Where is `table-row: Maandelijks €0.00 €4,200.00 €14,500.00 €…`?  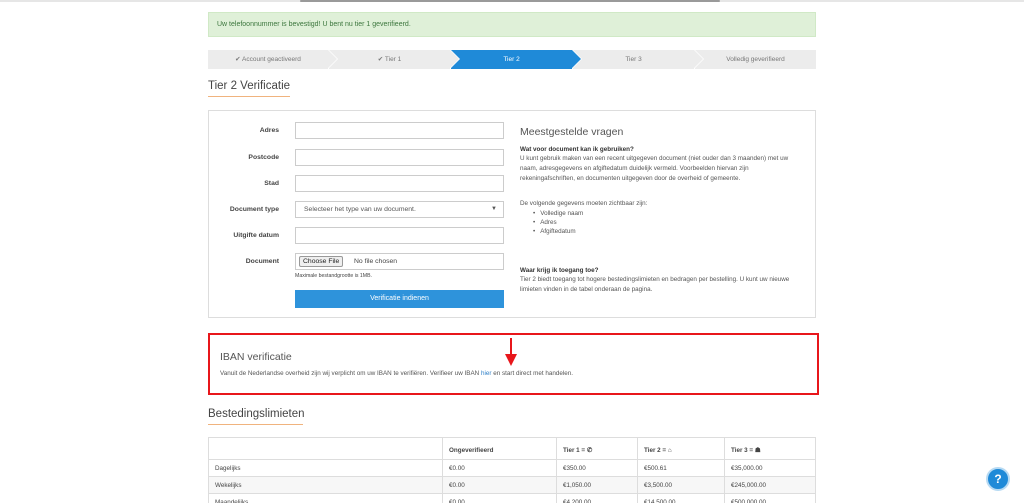 table-row: Maandelijks €0.00 €4,200.00 €14,500.00 €… is located at coordinates (512, 498).